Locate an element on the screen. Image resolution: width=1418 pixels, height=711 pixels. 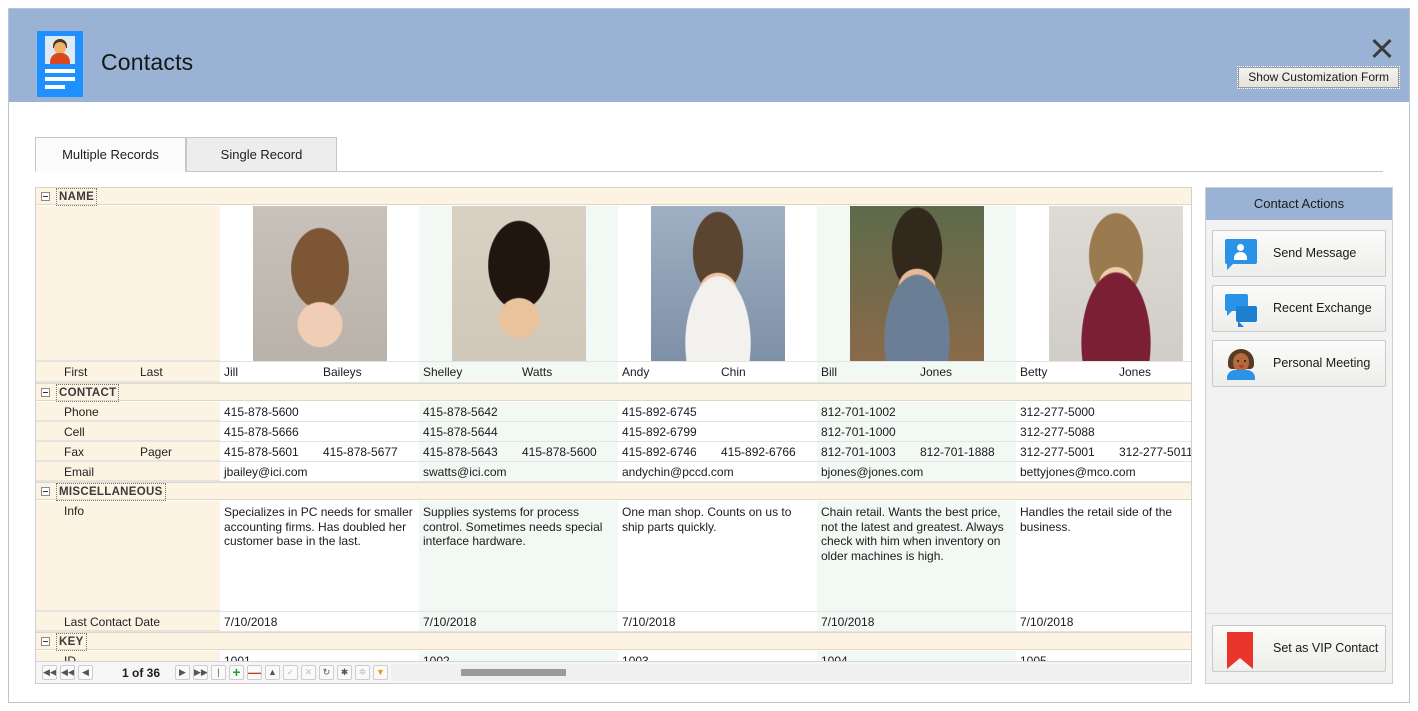
grid-cell: 415-878-5644 is located at coordinates (518, 431).